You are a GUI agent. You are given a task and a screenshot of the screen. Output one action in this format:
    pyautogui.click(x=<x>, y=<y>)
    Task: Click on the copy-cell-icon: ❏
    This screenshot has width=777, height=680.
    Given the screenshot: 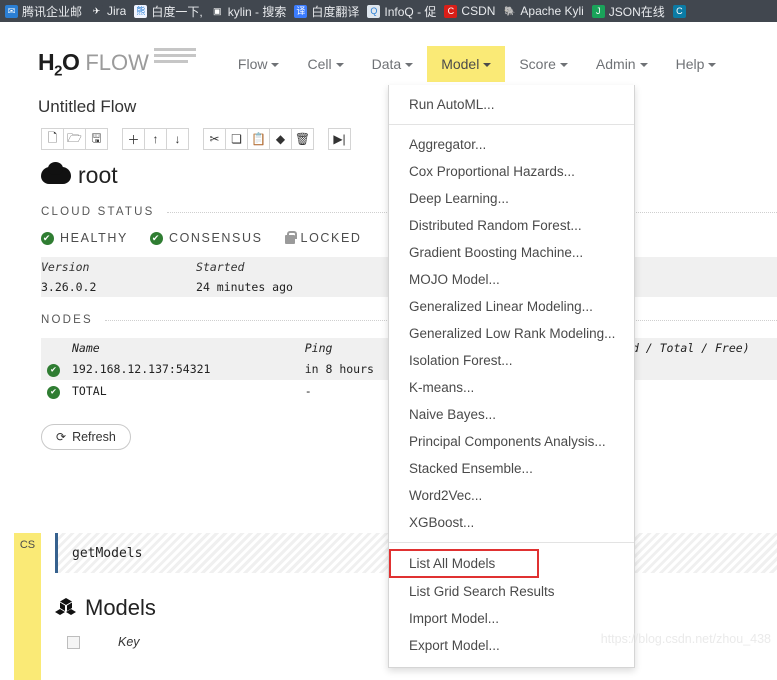 What is the action you would take?
    pyautogui.click(x=236, y=139)
    